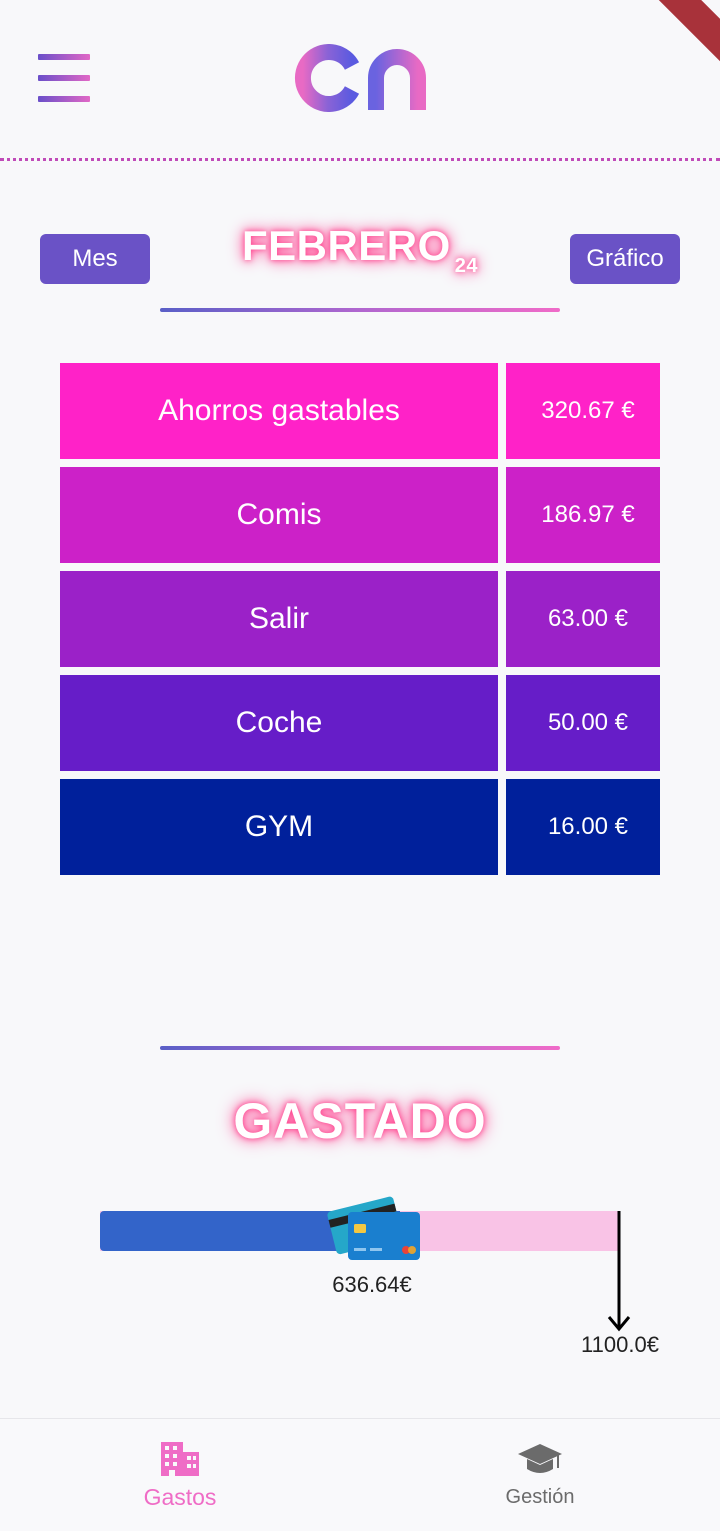  I want to click on category-value: 50.00 €, so click(583, 723).